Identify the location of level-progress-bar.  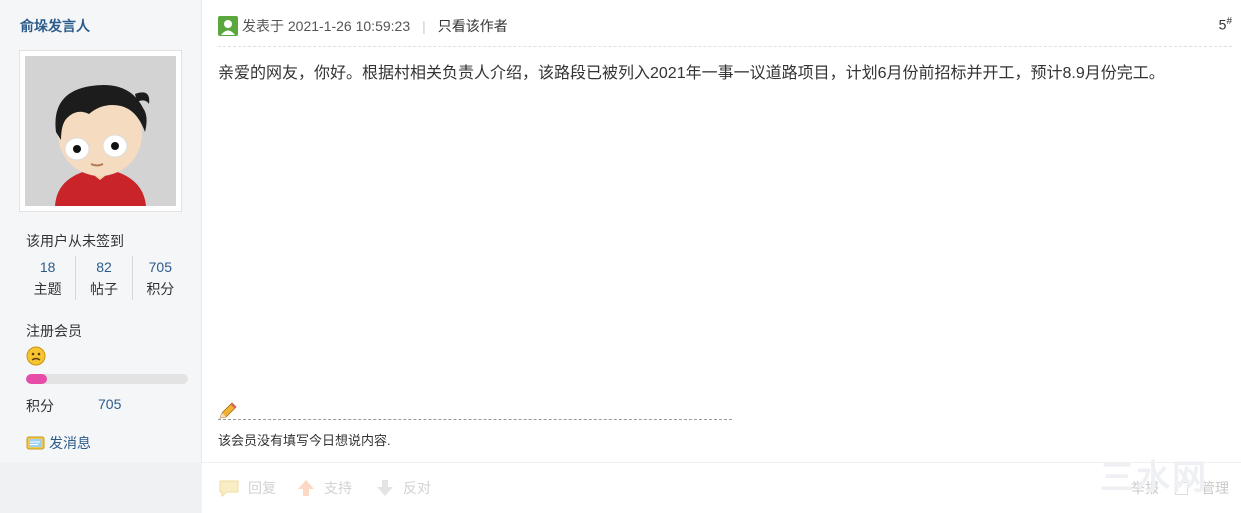
(107, 379).